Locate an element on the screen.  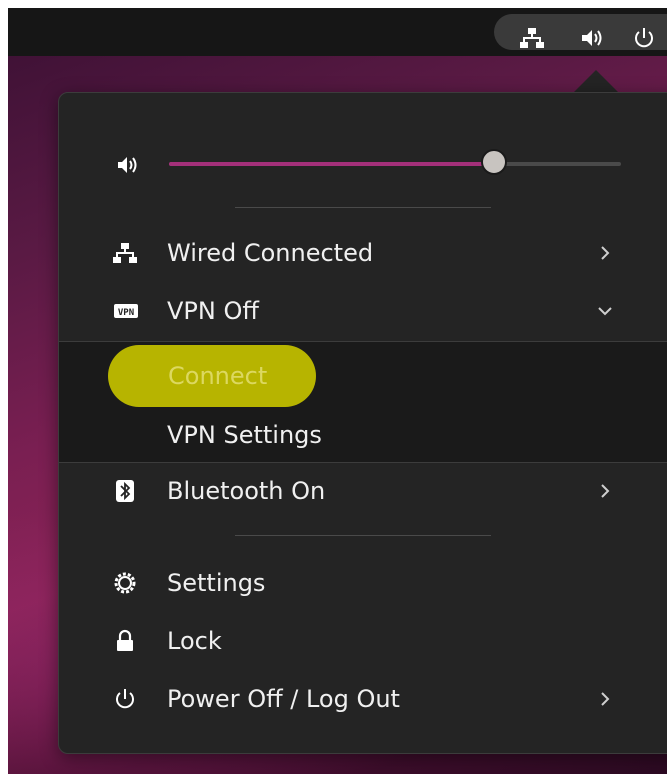
menu-item-power: Power Off / Log Out is located at coordinates (363, 699).